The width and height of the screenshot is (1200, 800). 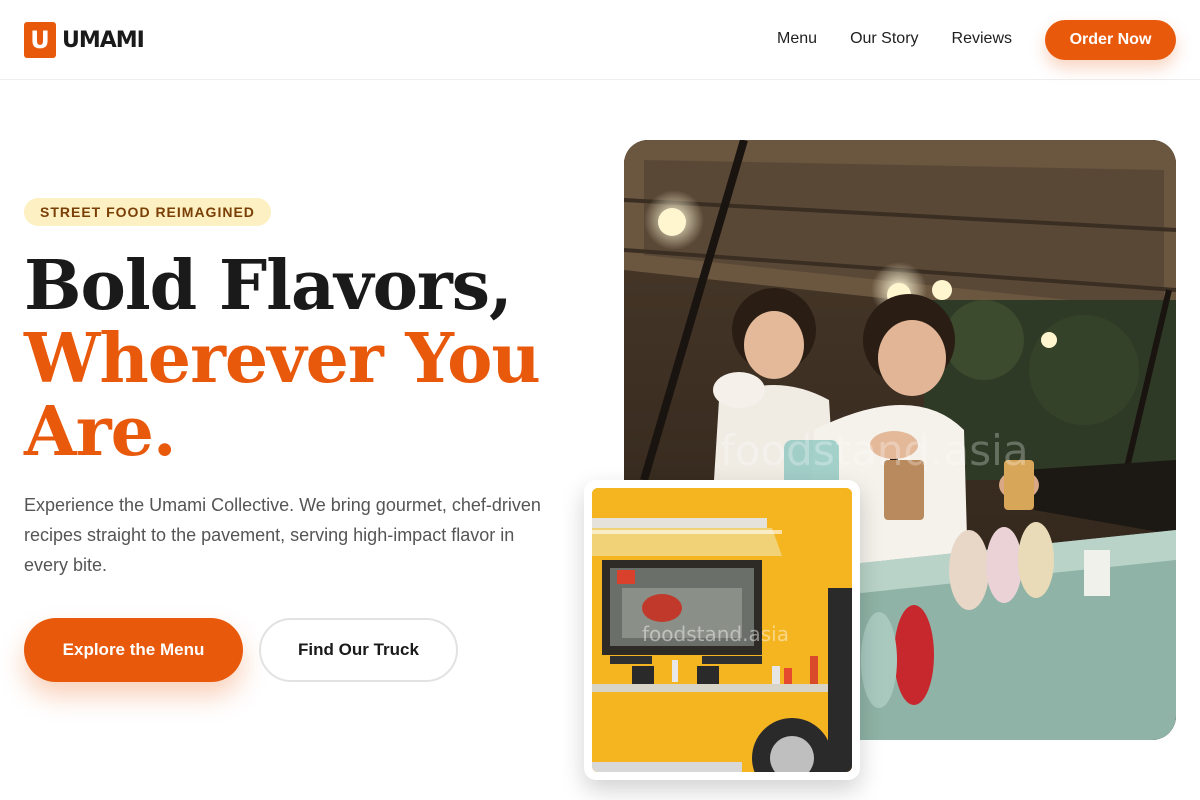 I want to click on hero-headline: Bold Flavors, Wherever You Are., so click(x=282, y=359).